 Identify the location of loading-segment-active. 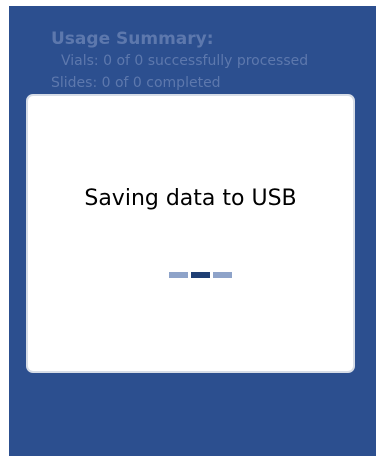
(200, 275).